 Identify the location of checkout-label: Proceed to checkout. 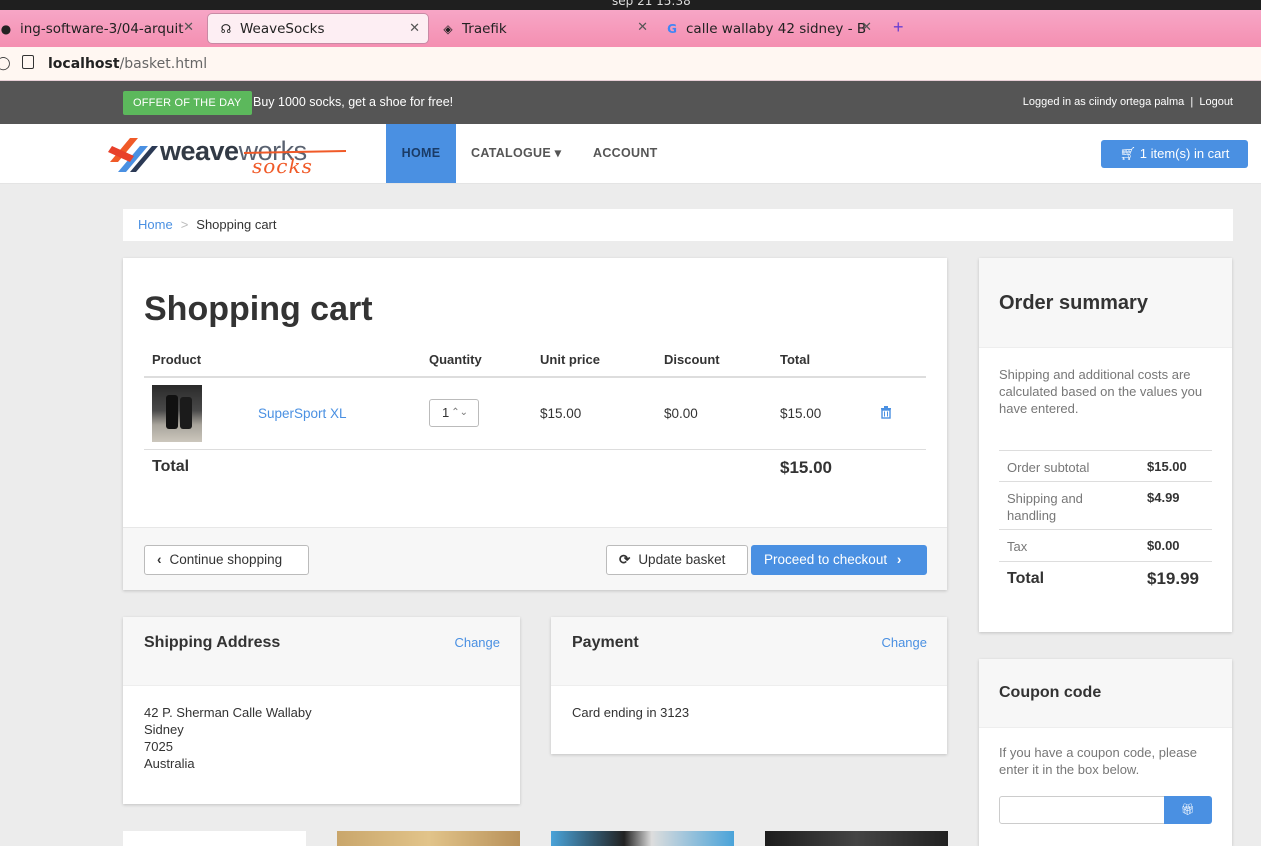
(826, 559).